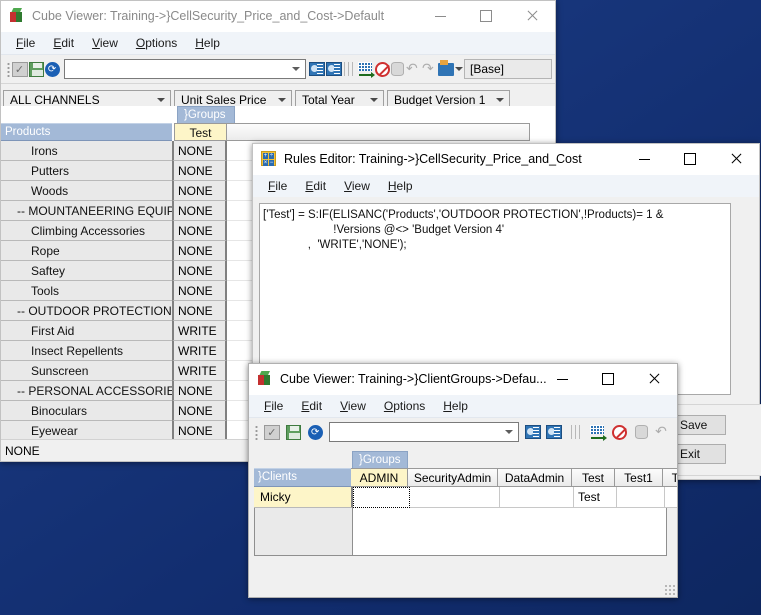 The height and width of the screenshot is (615, 761). Describe the element at coordinates (670, 477) in the screenshot. I see `column-header-test2: Test2` at that location.